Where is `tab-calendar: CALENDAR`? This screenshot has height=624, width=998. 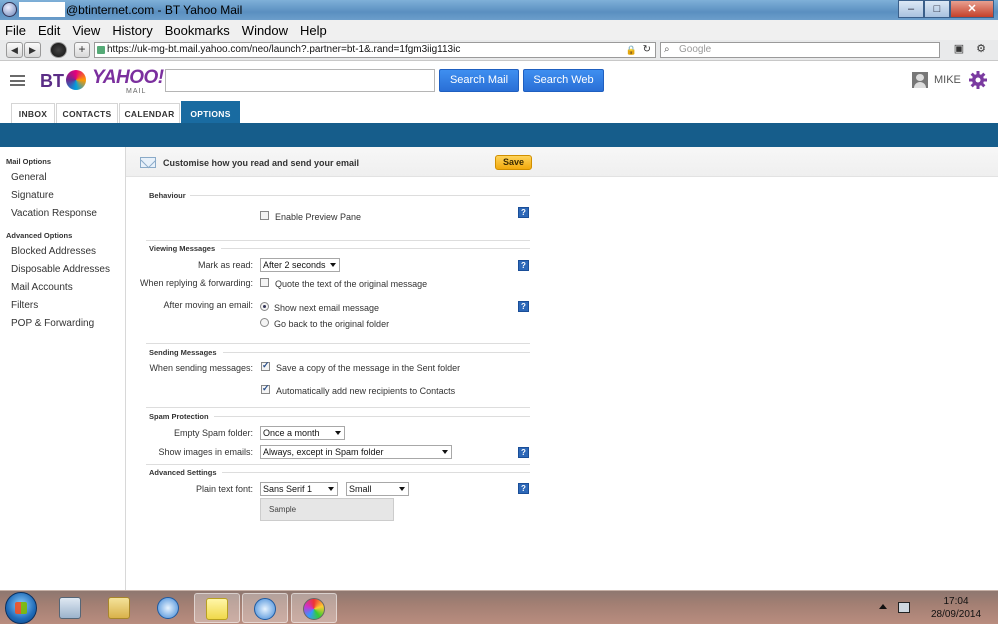
tab-calendar: CALENDAR is located at coordinates (149, 113).